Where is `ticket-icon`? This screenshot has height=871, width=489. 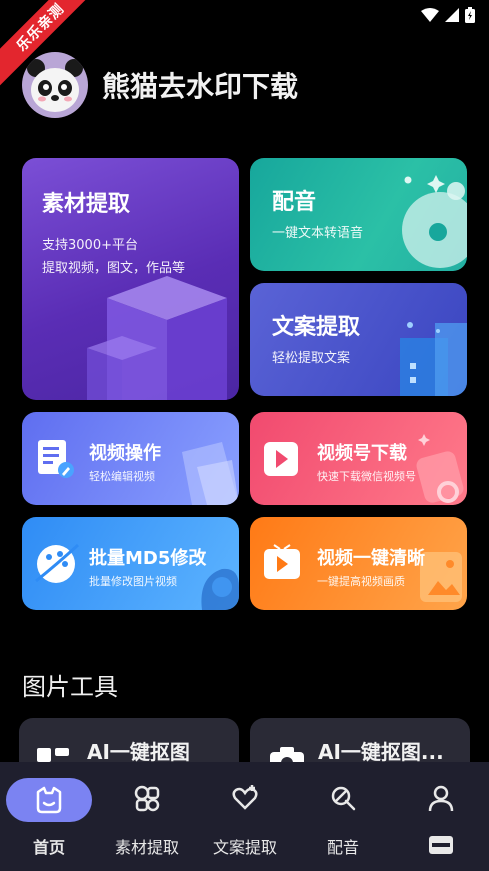 ticket-icon is located at coordinates (441, 845).